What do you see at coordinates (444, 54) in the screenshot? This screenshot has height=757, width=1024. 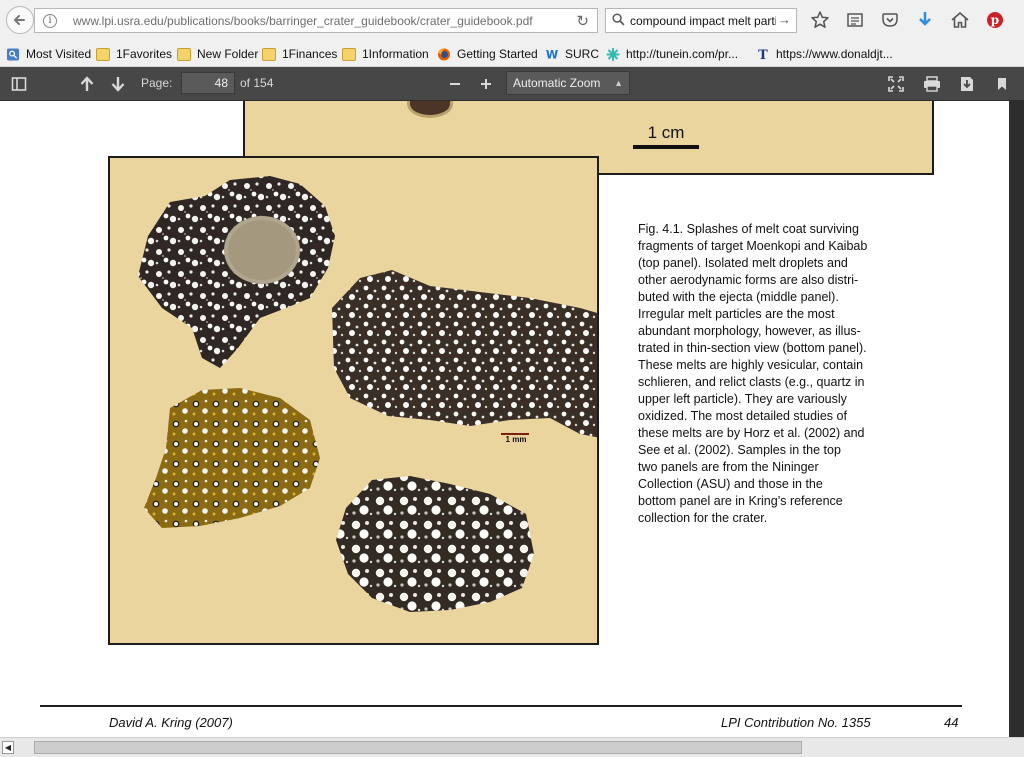 I see `firefox-icon` at bounding box center [444, 54].